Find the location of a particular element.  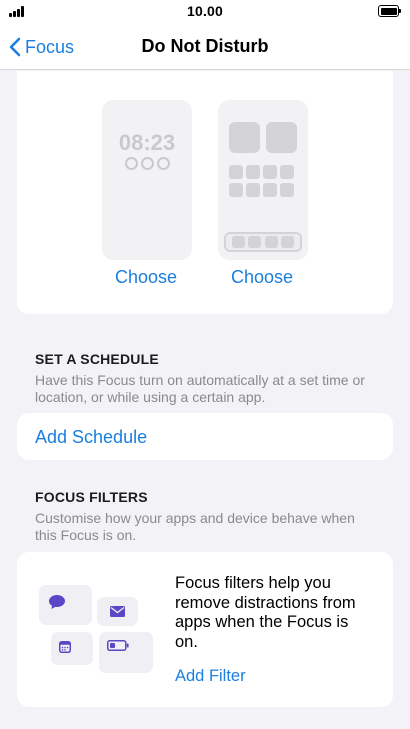

lock-screen-preview: 08:23 is located at coordinates (147, 180).